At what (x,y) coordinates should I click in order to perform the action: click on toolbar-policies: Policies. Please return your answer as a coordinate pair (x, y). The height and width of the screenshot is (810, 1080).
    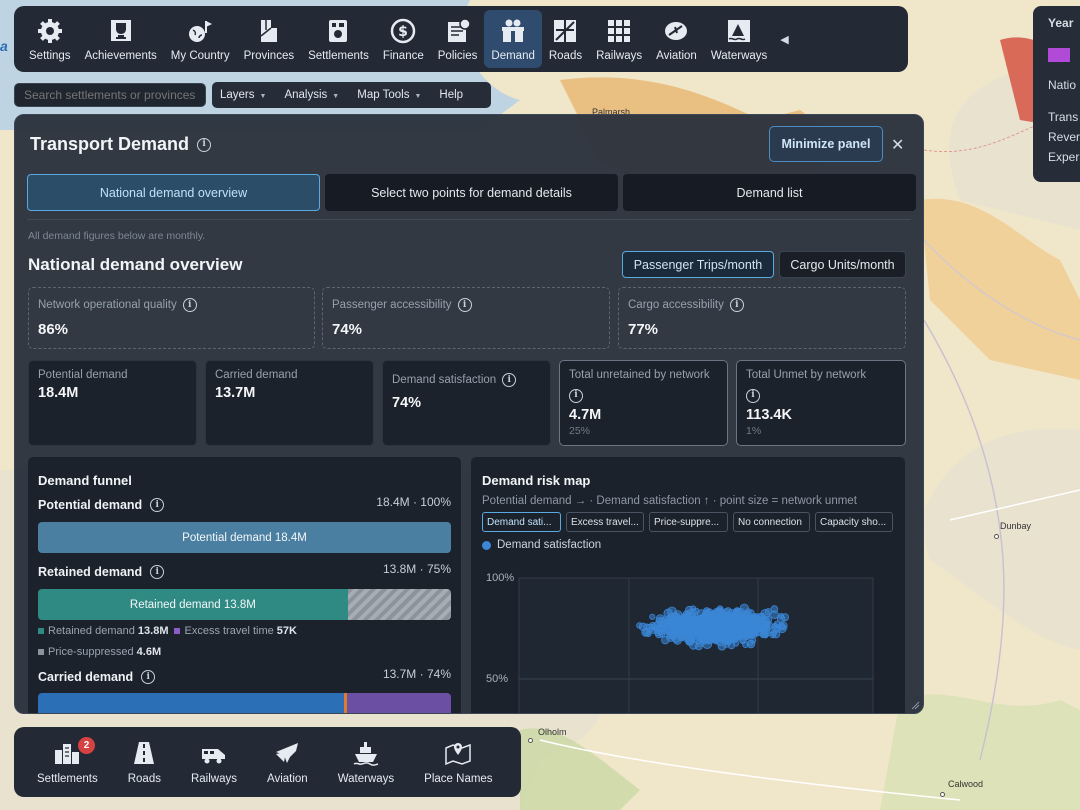
    Looking at the image, I should click on (458, 39).